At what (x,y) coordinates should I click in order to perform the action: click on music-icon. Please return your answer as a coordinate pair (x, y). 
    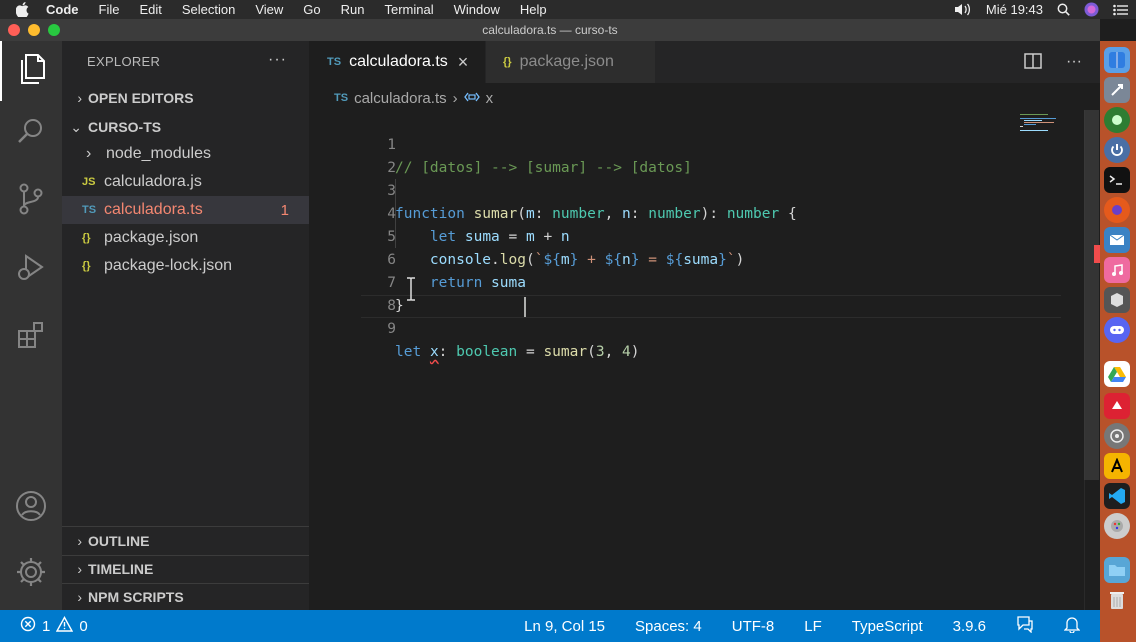
    Looking at the image, I should click on (1117, 270).